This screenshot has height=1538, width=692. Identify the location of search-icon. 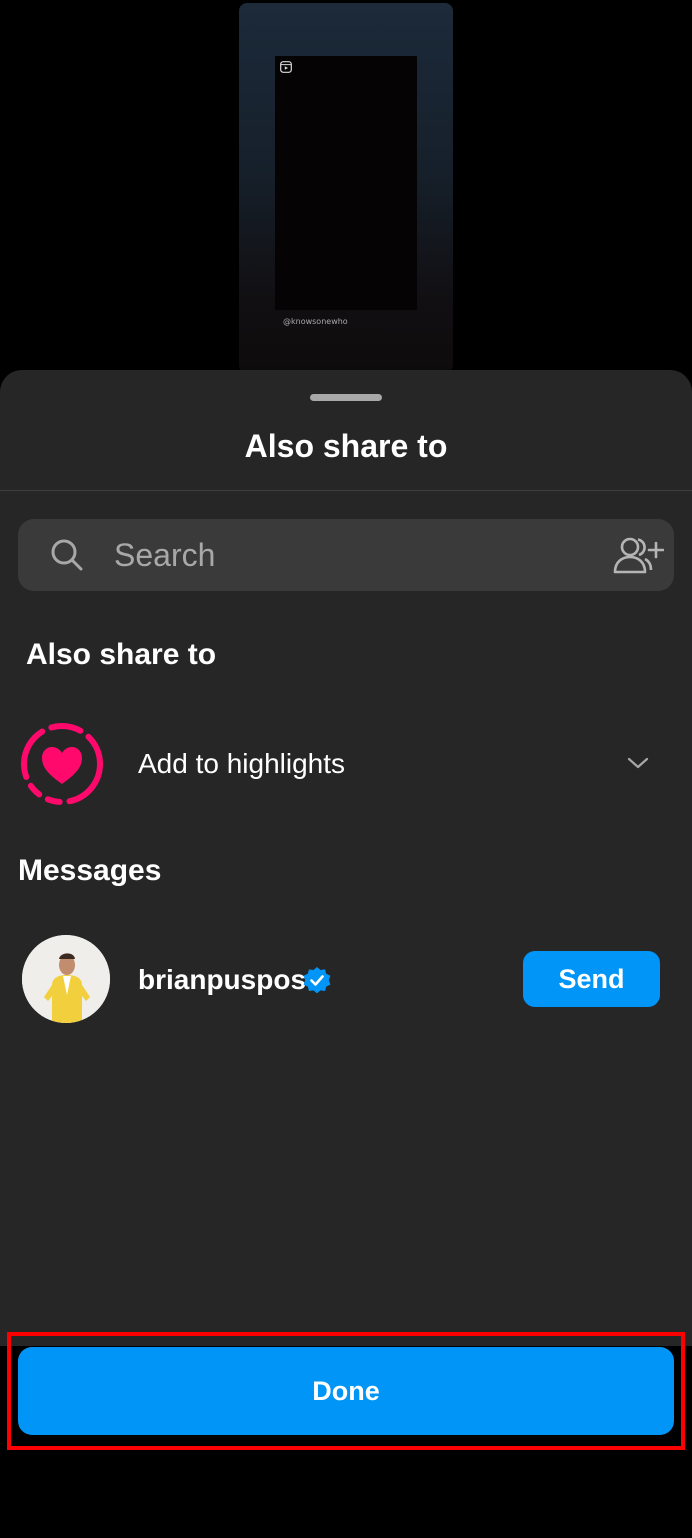
(67, 555).